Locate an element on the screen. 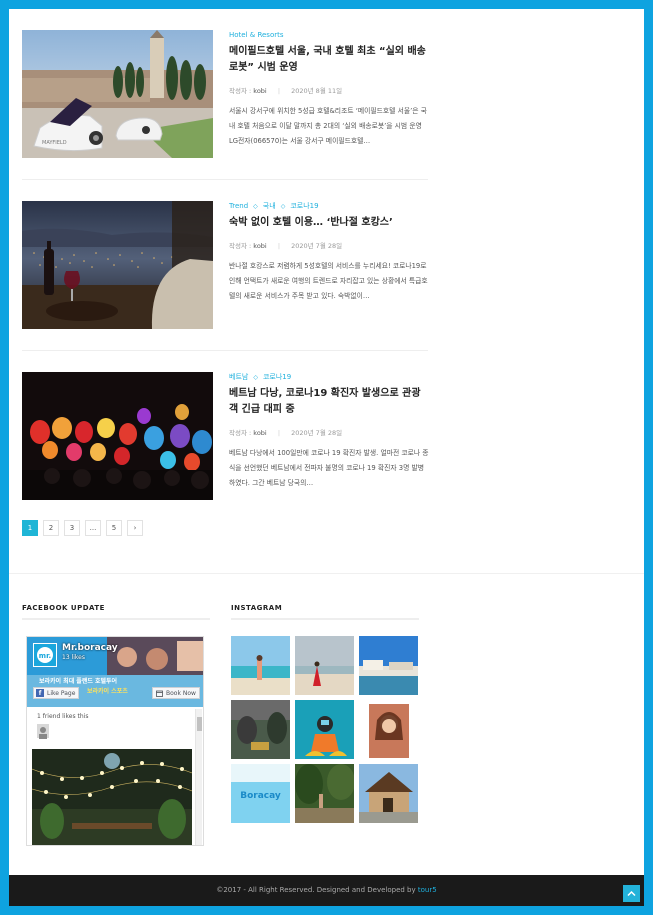 The height and width of the screenshot is (915, 653). post-date: 2020년 8월 11일 is located at coordinates (317, 91).